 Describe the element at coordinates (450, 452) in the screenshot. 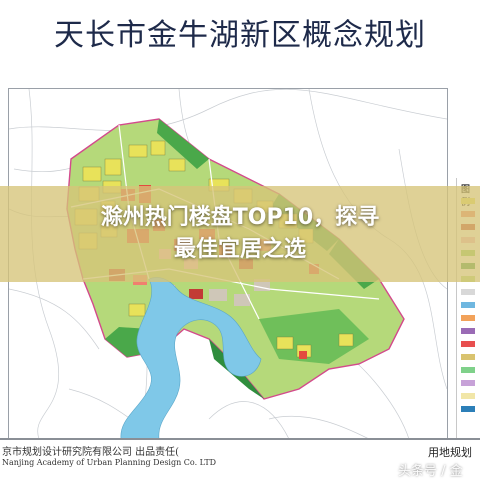

I see `sheet-name: 用地规划` at that location.